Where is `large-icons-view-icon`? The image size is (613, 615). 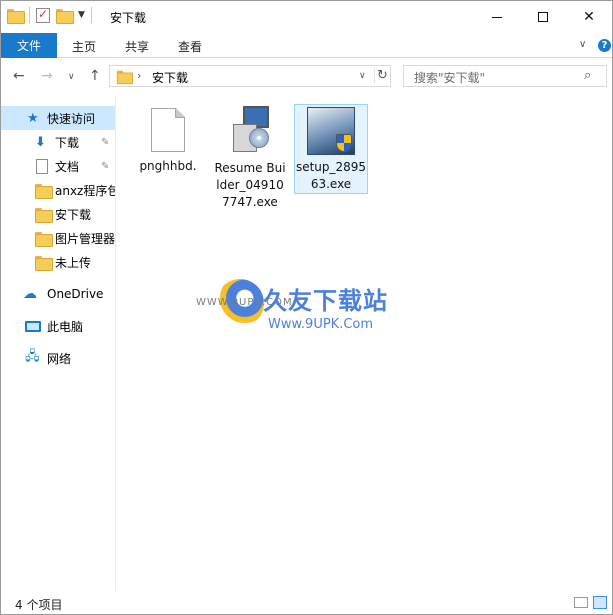 large-icons-view-icon is located at coordinates (600, 602).